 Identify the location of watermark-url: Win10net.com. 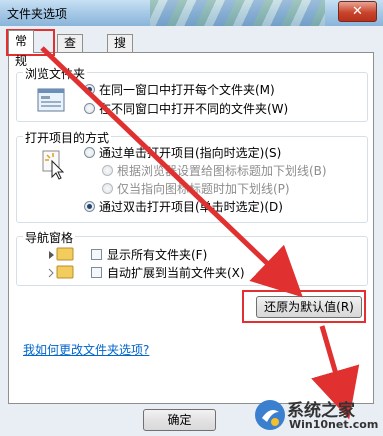
(334, 424).